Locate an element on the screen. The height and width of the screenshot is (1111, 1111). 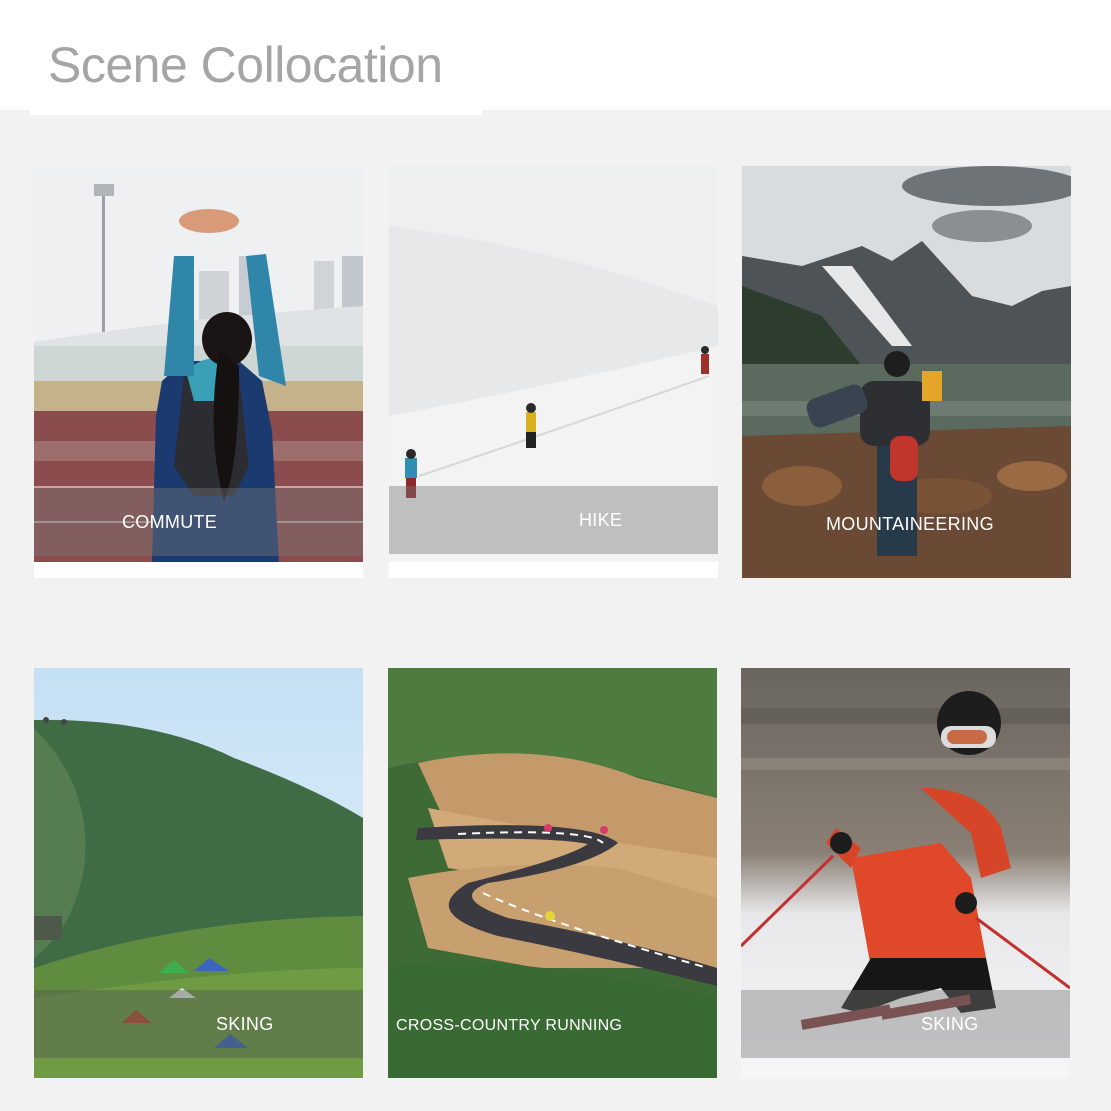
scene-label: COMMUTE is located at coordinates (170, 521).